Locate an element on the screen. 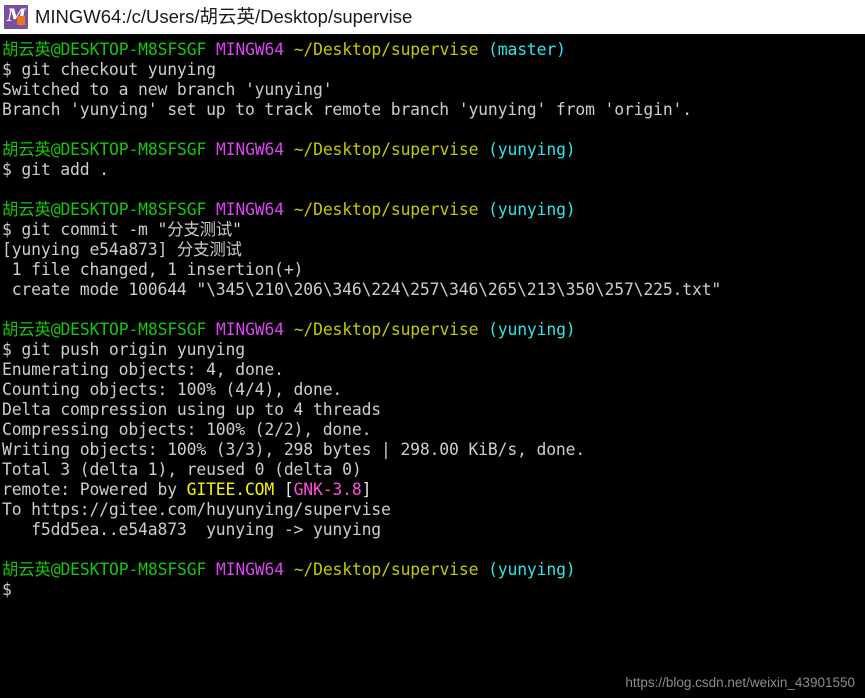  prompt-branch: (master) is located at coordinates (527, 49).